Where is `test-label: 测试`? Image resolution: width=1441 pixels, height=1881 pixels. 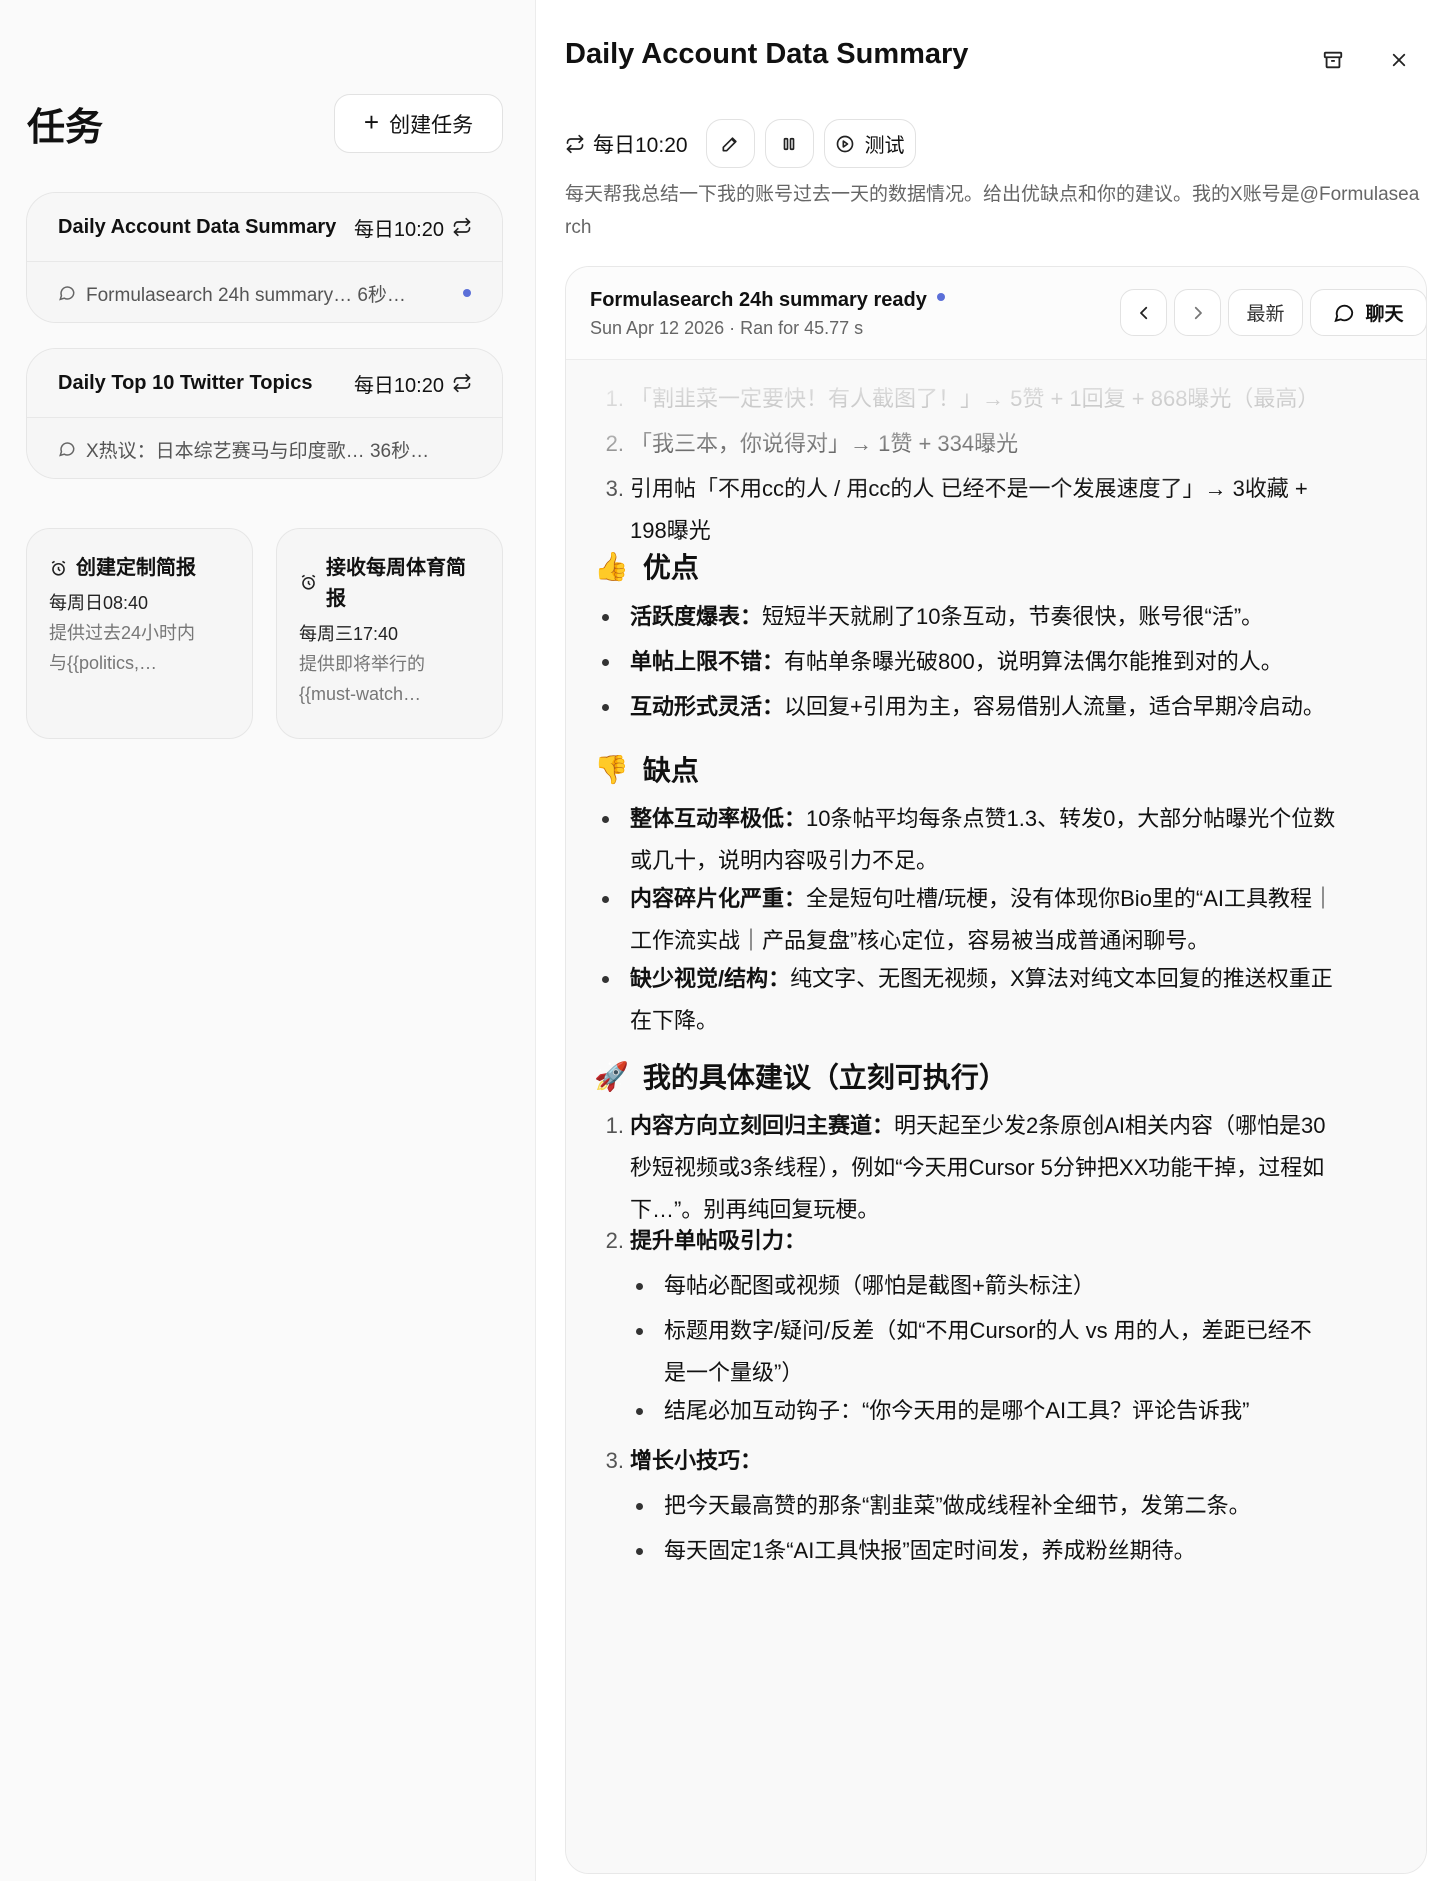 test-label: 测试 is located at coordinates (884, 146).